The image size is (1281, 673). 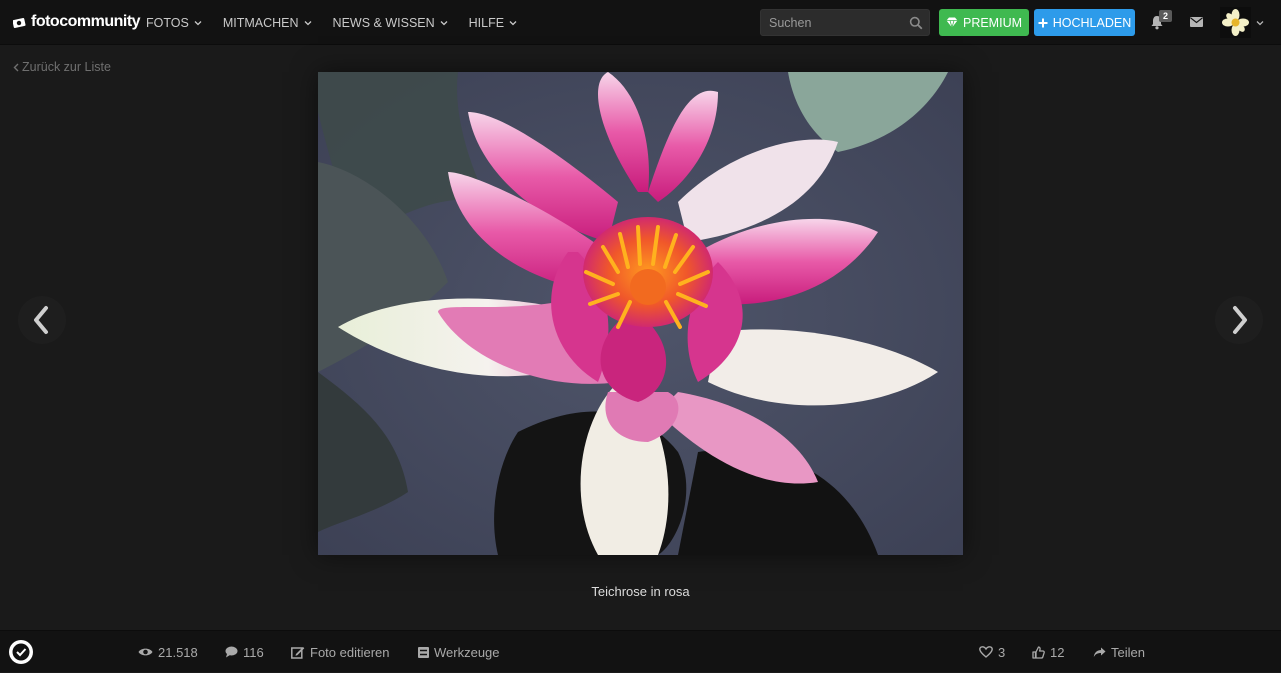 I want to click on premium-label: PREMIUM, so click(x=992, y=22).